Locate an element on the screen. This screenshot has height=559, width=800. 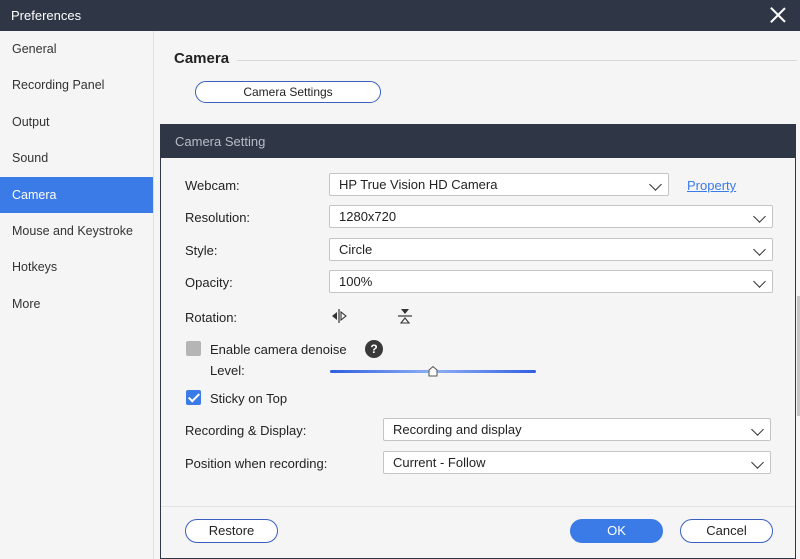
sticky-on-top-checkbox is located at coordinates (193, 397).